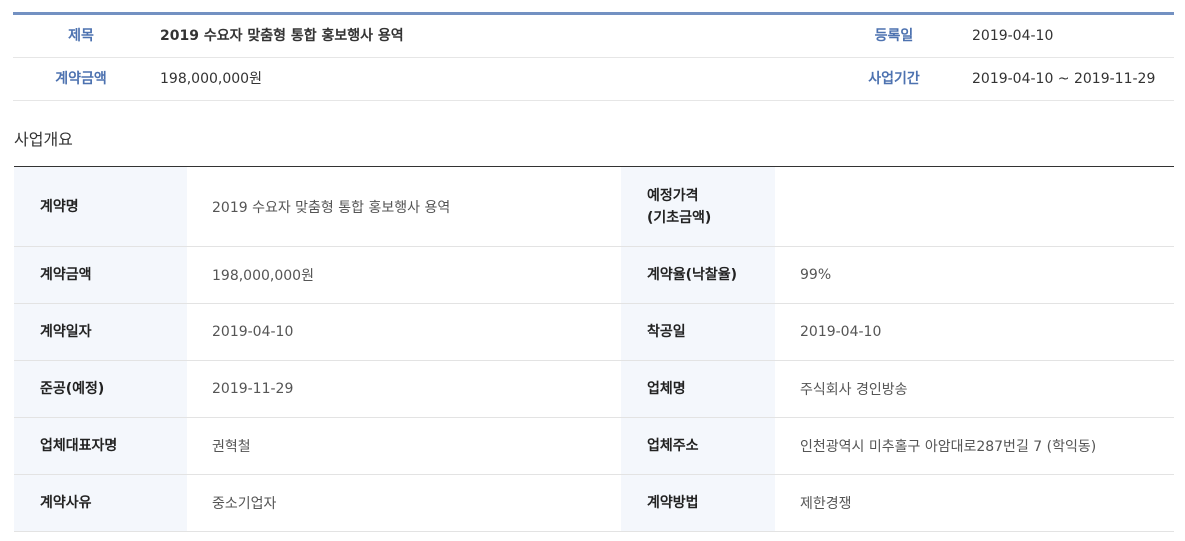  I want to click on ceo-name-header: 업체대표자명, so click(100, 446).